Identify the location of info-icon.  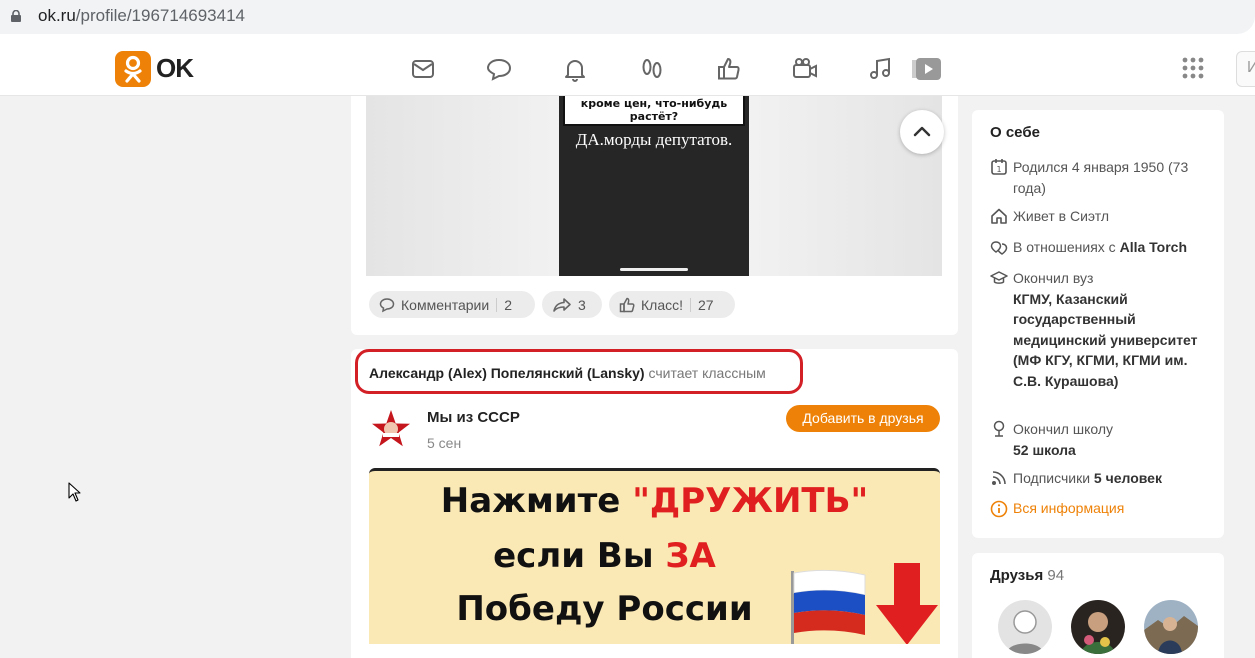
(999, 509).